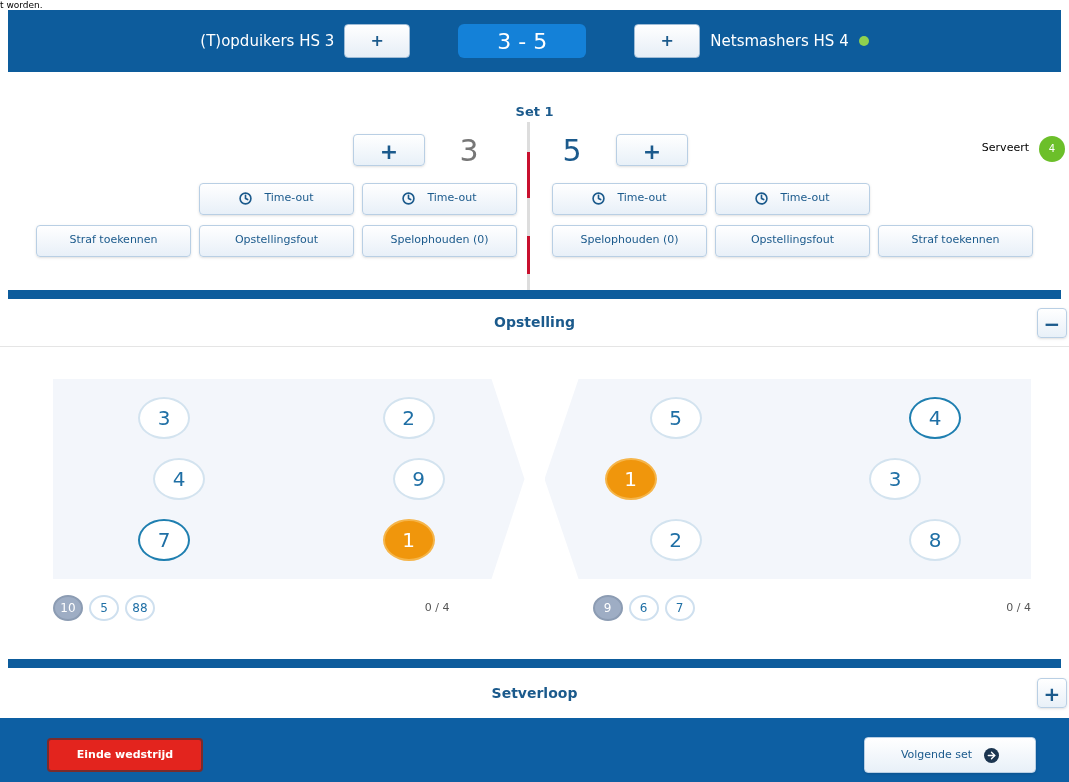 This screenshot has height=782, width=1069. I want to click on collapse-button: −, so click(1052, 322).